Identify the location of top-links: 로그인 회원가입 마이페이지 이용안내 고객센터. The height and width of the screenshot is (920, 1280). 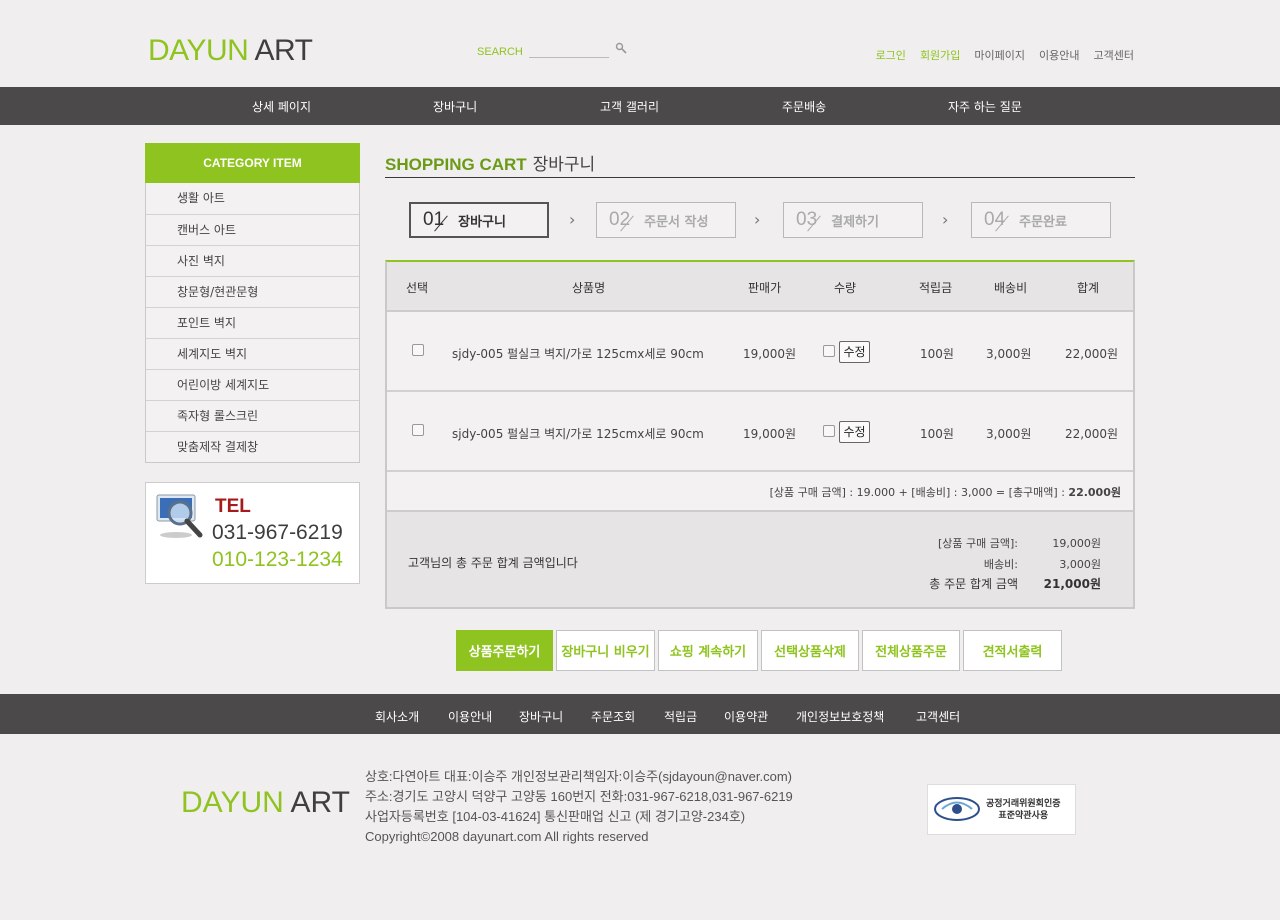
(1005, 55).